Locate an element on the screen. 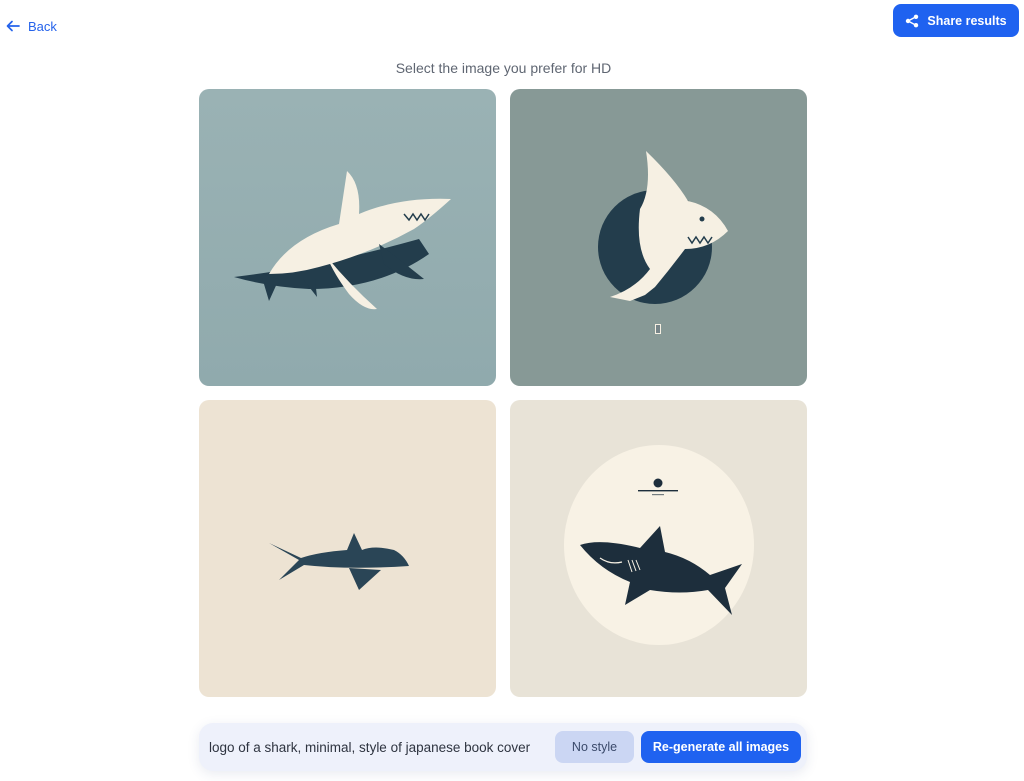 This screenshot has height=781, width=1024. back-label: Back is located at coordinates (42, 26).